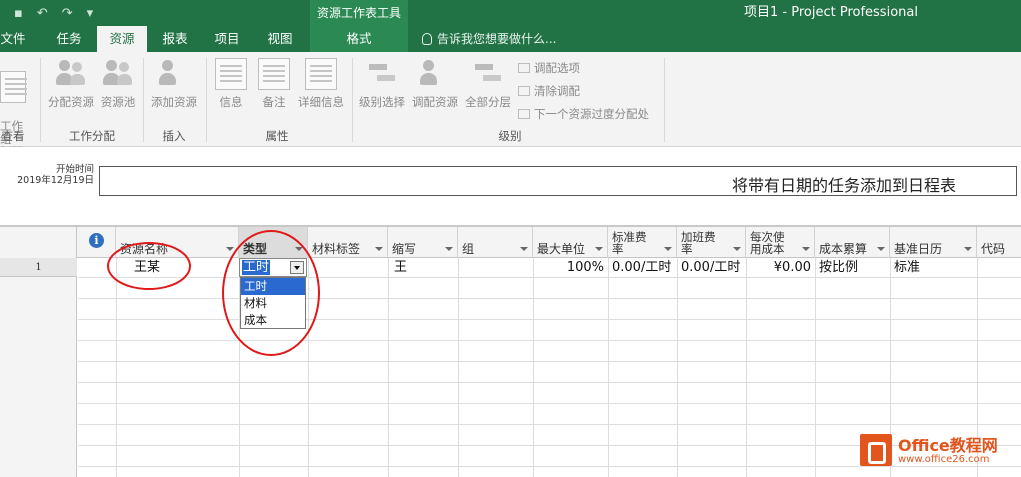 The height and width of the screenshot is (477, 1021). What do you see at coordinates (918, 249) in the screenshot?
I see `column-header-base-calendar-label: 基准日历` at bounding box center [918, 249].